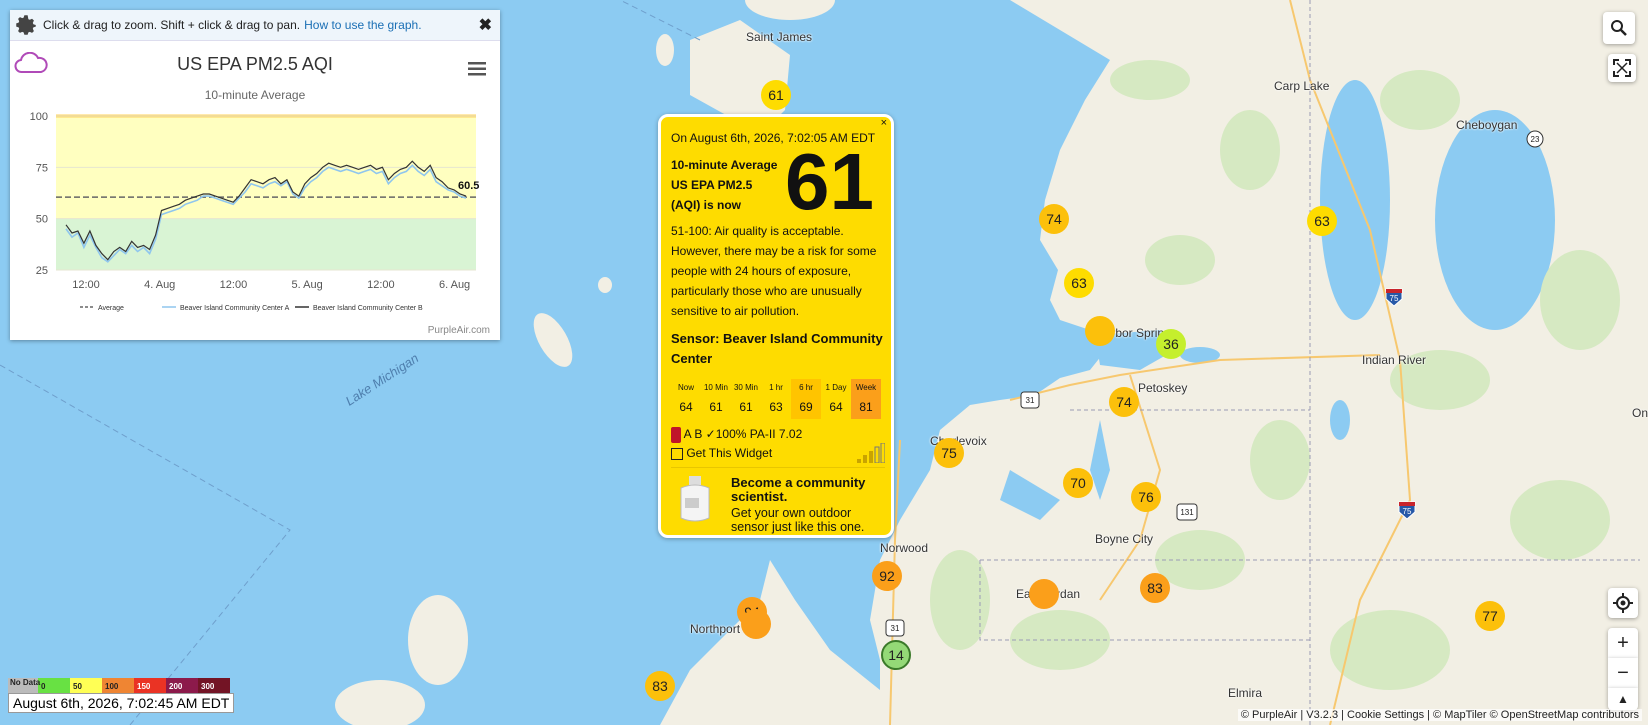  Describe the element at coordinates (1394, 360) in the screenshot. I see `place-indian-river: Indian River` at that location.